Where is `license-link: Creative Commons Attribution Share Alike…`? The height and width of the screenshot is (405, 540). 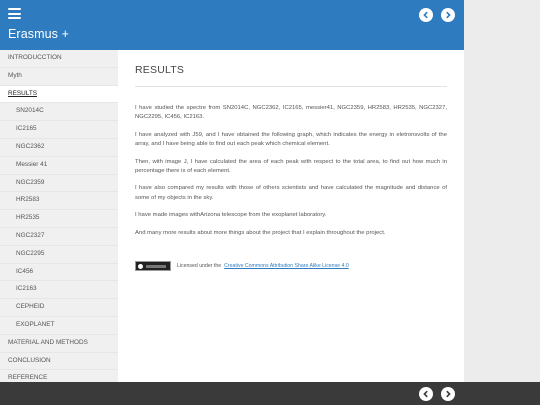
license-link: Creative Commons Attribution Share Alike… is located at coordinates (286, 266).